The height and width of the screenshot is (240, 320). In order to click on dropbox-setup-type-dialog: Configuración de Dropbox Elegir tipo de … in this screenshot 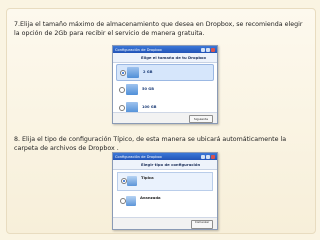, I will do `click(165, 191)`.